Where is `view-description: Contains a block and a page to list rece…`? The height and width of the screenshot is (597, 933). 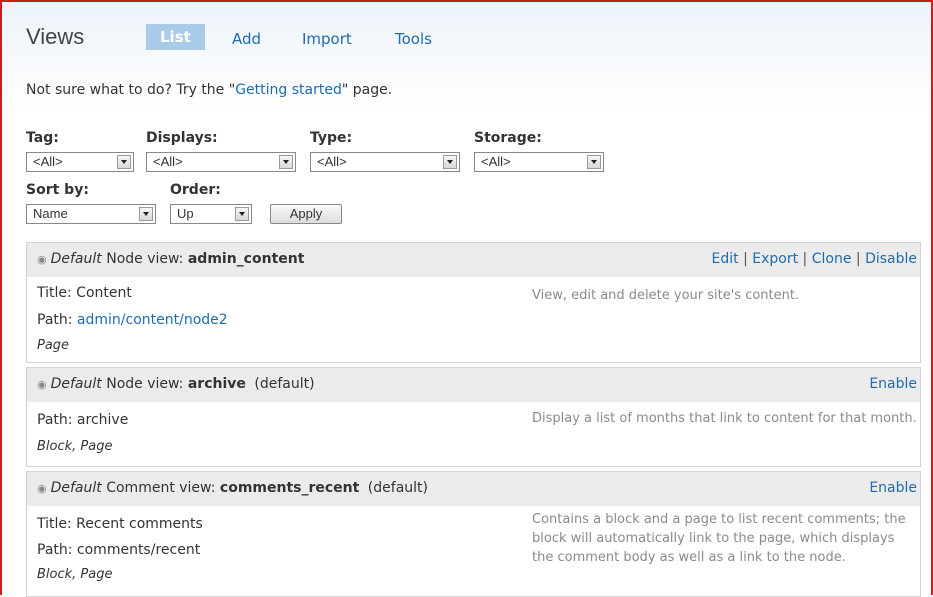 view-description: Contains a block and a page to list rece… is located at coordinates (719, 538).